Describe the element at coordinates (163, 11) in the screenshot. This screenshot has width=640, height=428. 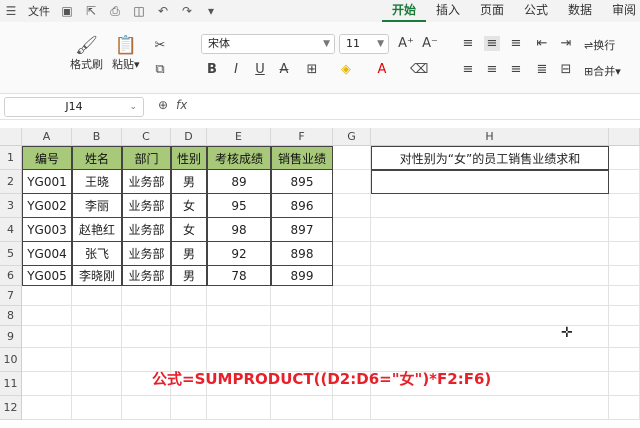
I see `undo-icon: ↶` at that location.